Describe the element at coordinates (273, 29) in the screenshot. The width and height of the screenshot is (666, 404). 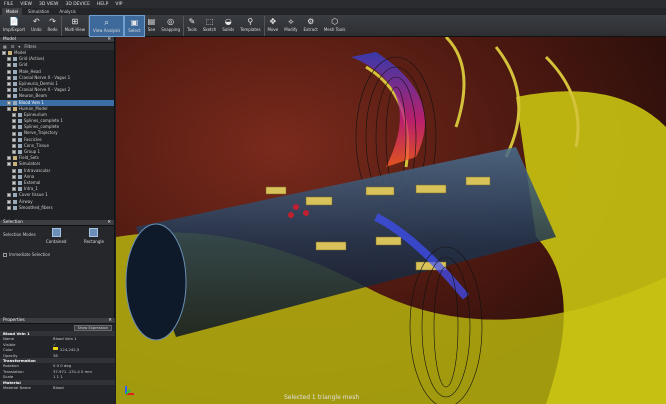
I see `move-label: Move` at that location.